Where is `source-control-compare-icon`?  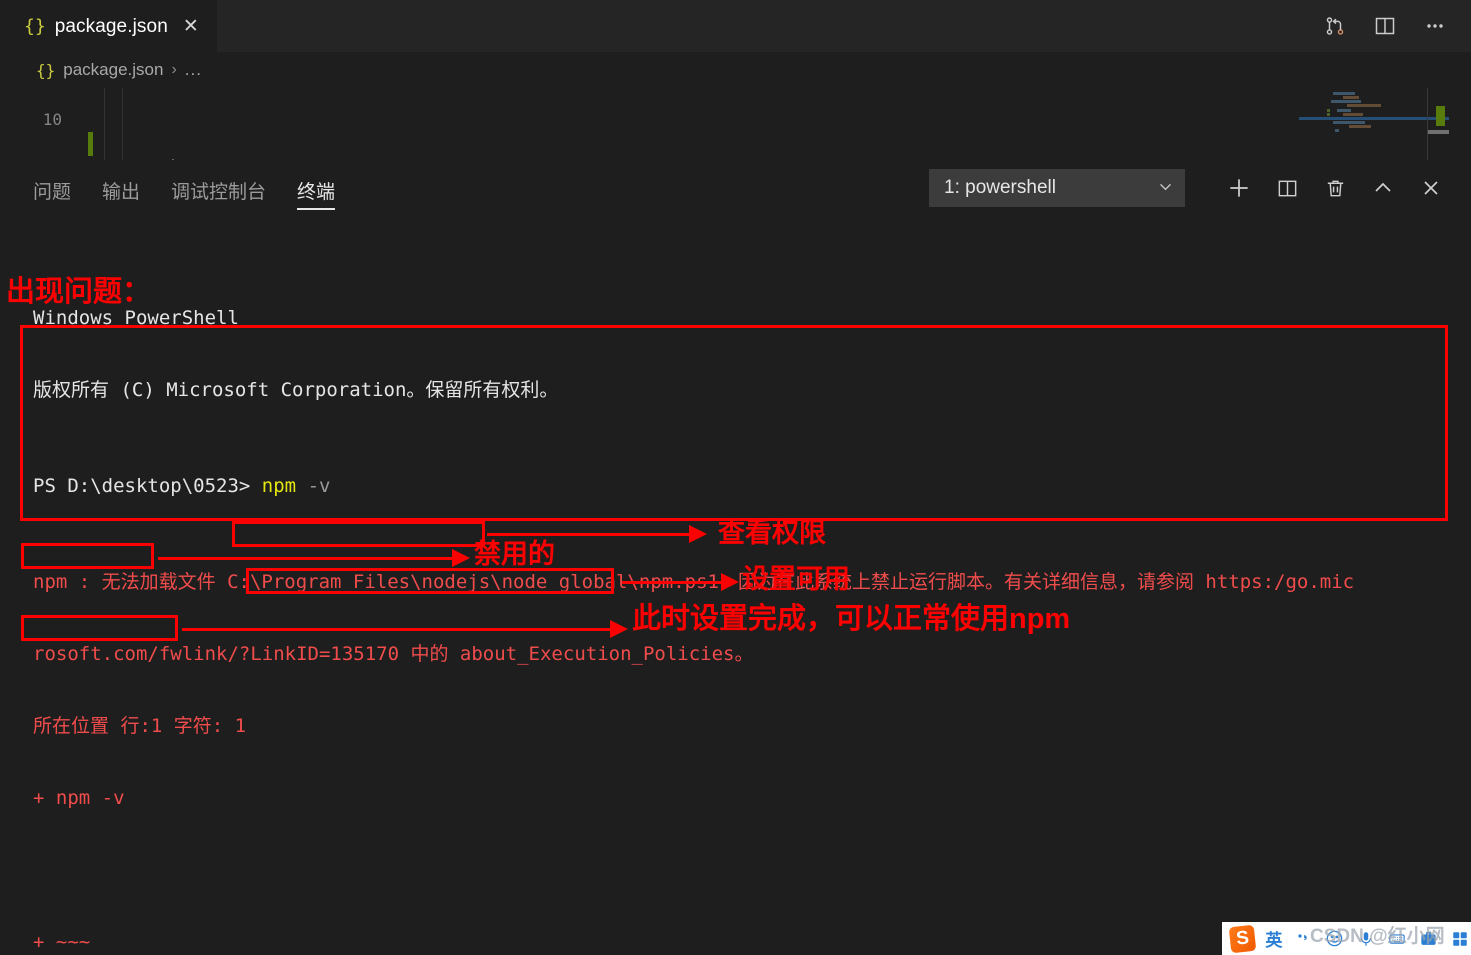 source-control-compare-icon is located at coordinates (1335, 26).